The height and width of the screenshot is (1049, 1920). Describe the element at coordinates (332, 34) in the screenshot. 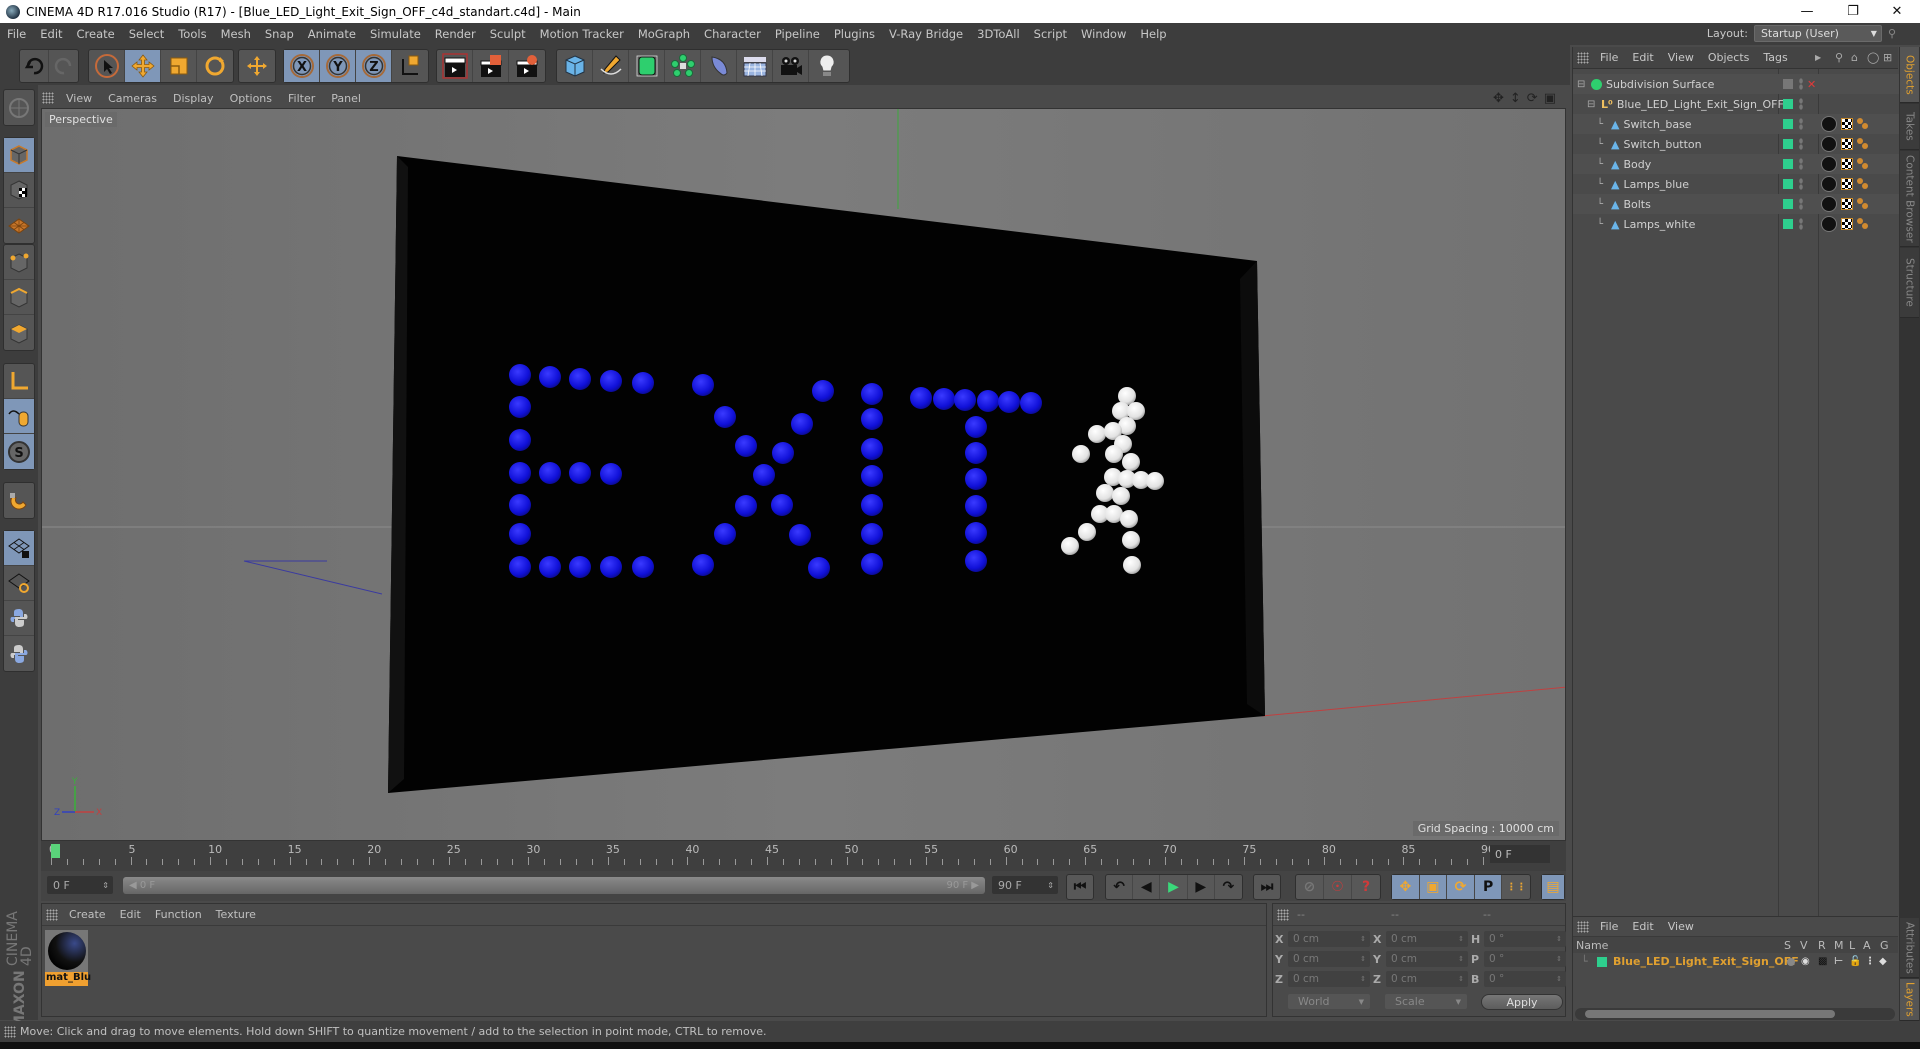

I see `menu-animate: Animate` at that location.